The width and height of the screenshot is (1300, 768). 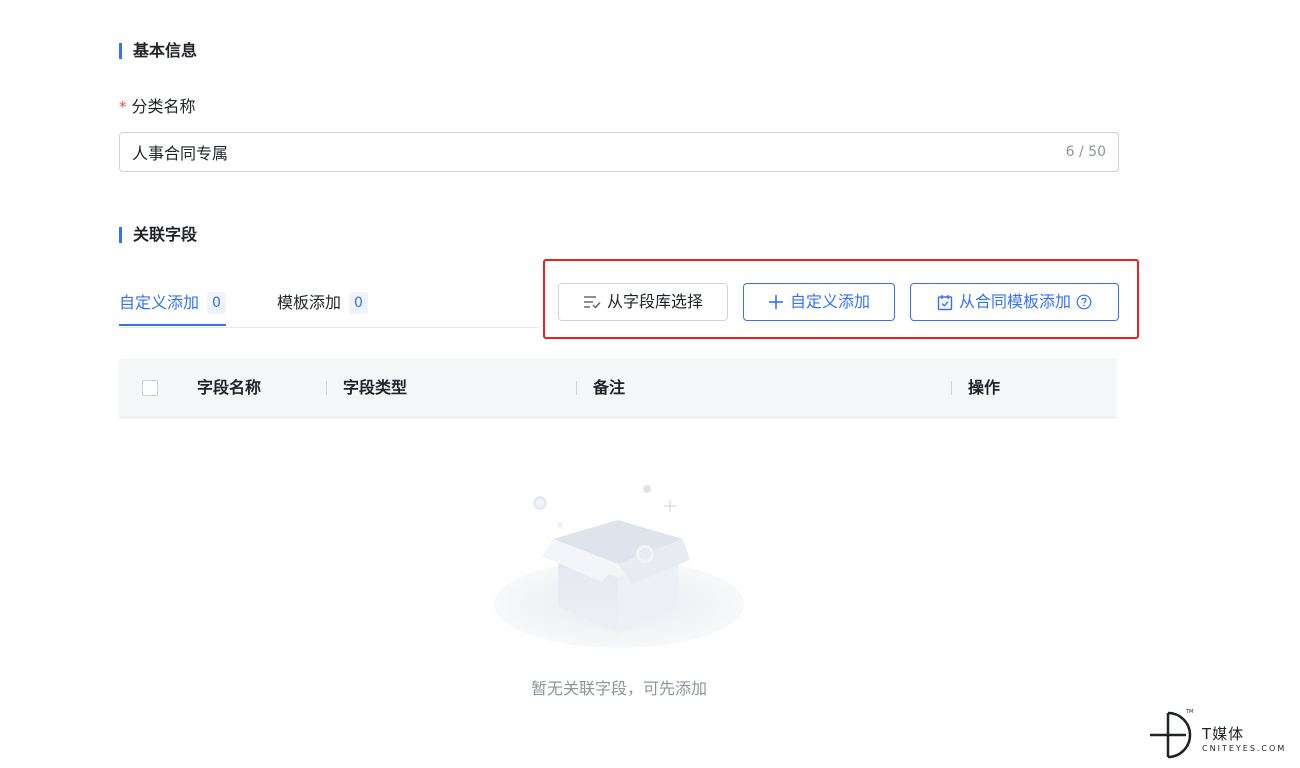 I want to click on column-header-field-name: 字段名称, so click(x=229, y=387).